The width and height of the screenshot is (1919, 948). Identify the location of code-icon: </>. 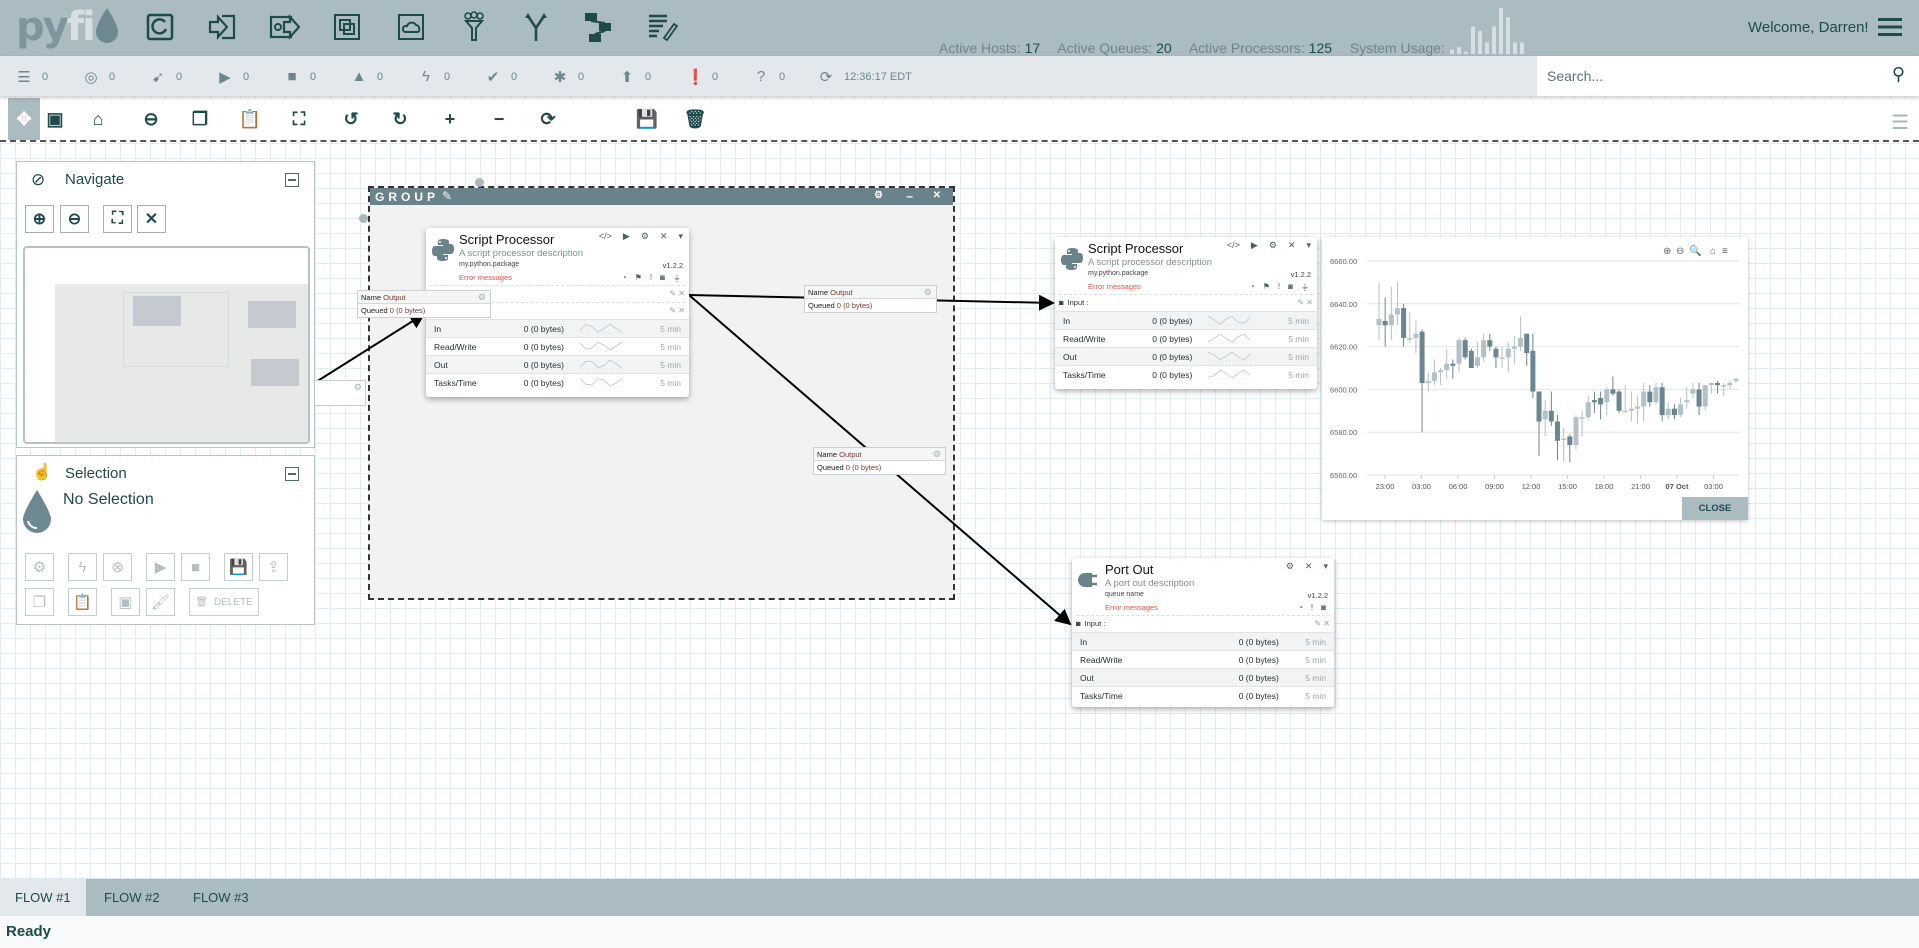
(605, 236).